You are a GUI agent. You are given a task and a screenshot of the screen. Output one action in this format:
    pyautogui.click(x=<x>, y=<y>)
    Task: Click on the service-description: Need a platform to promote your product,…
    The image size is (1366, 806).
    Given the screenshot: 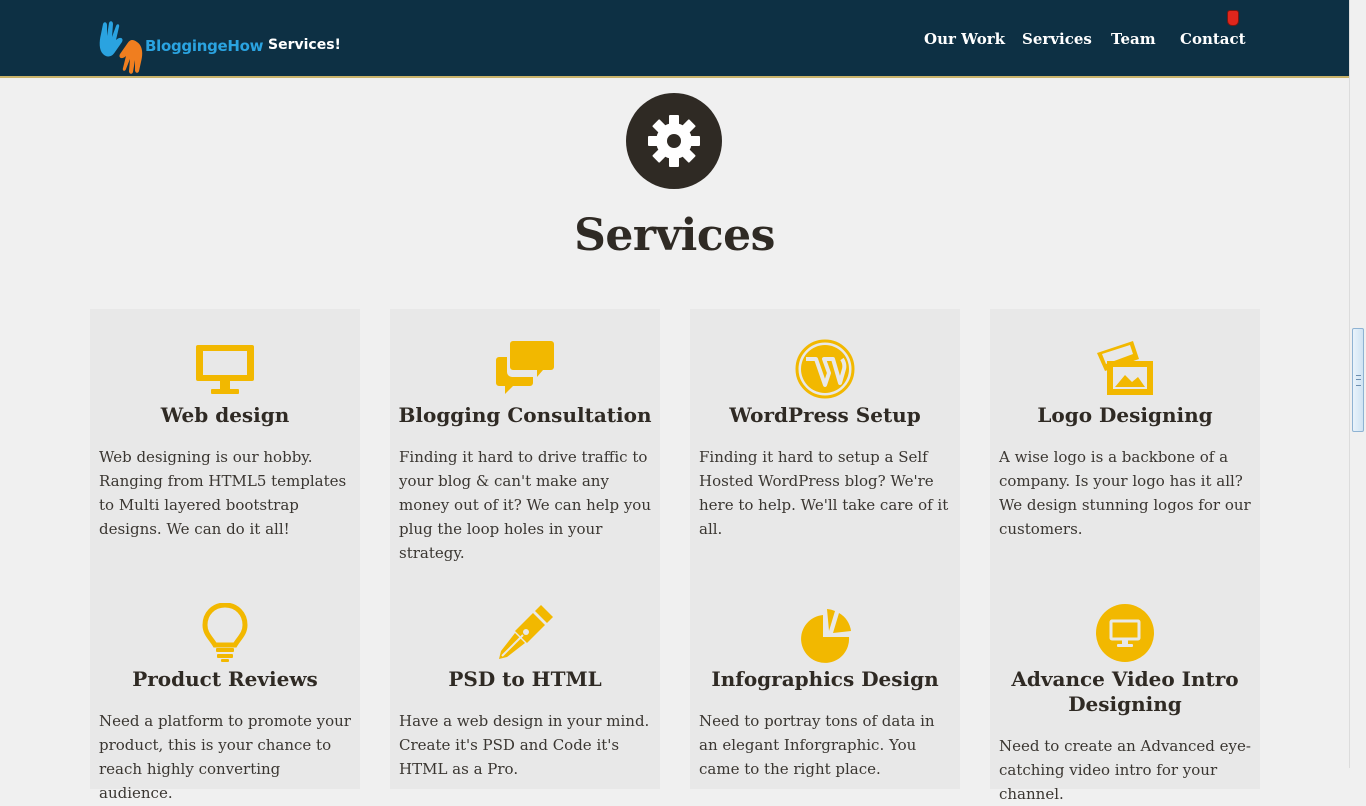 What is the action you would take?
    pyautogui.click(x=225, y=757)
    